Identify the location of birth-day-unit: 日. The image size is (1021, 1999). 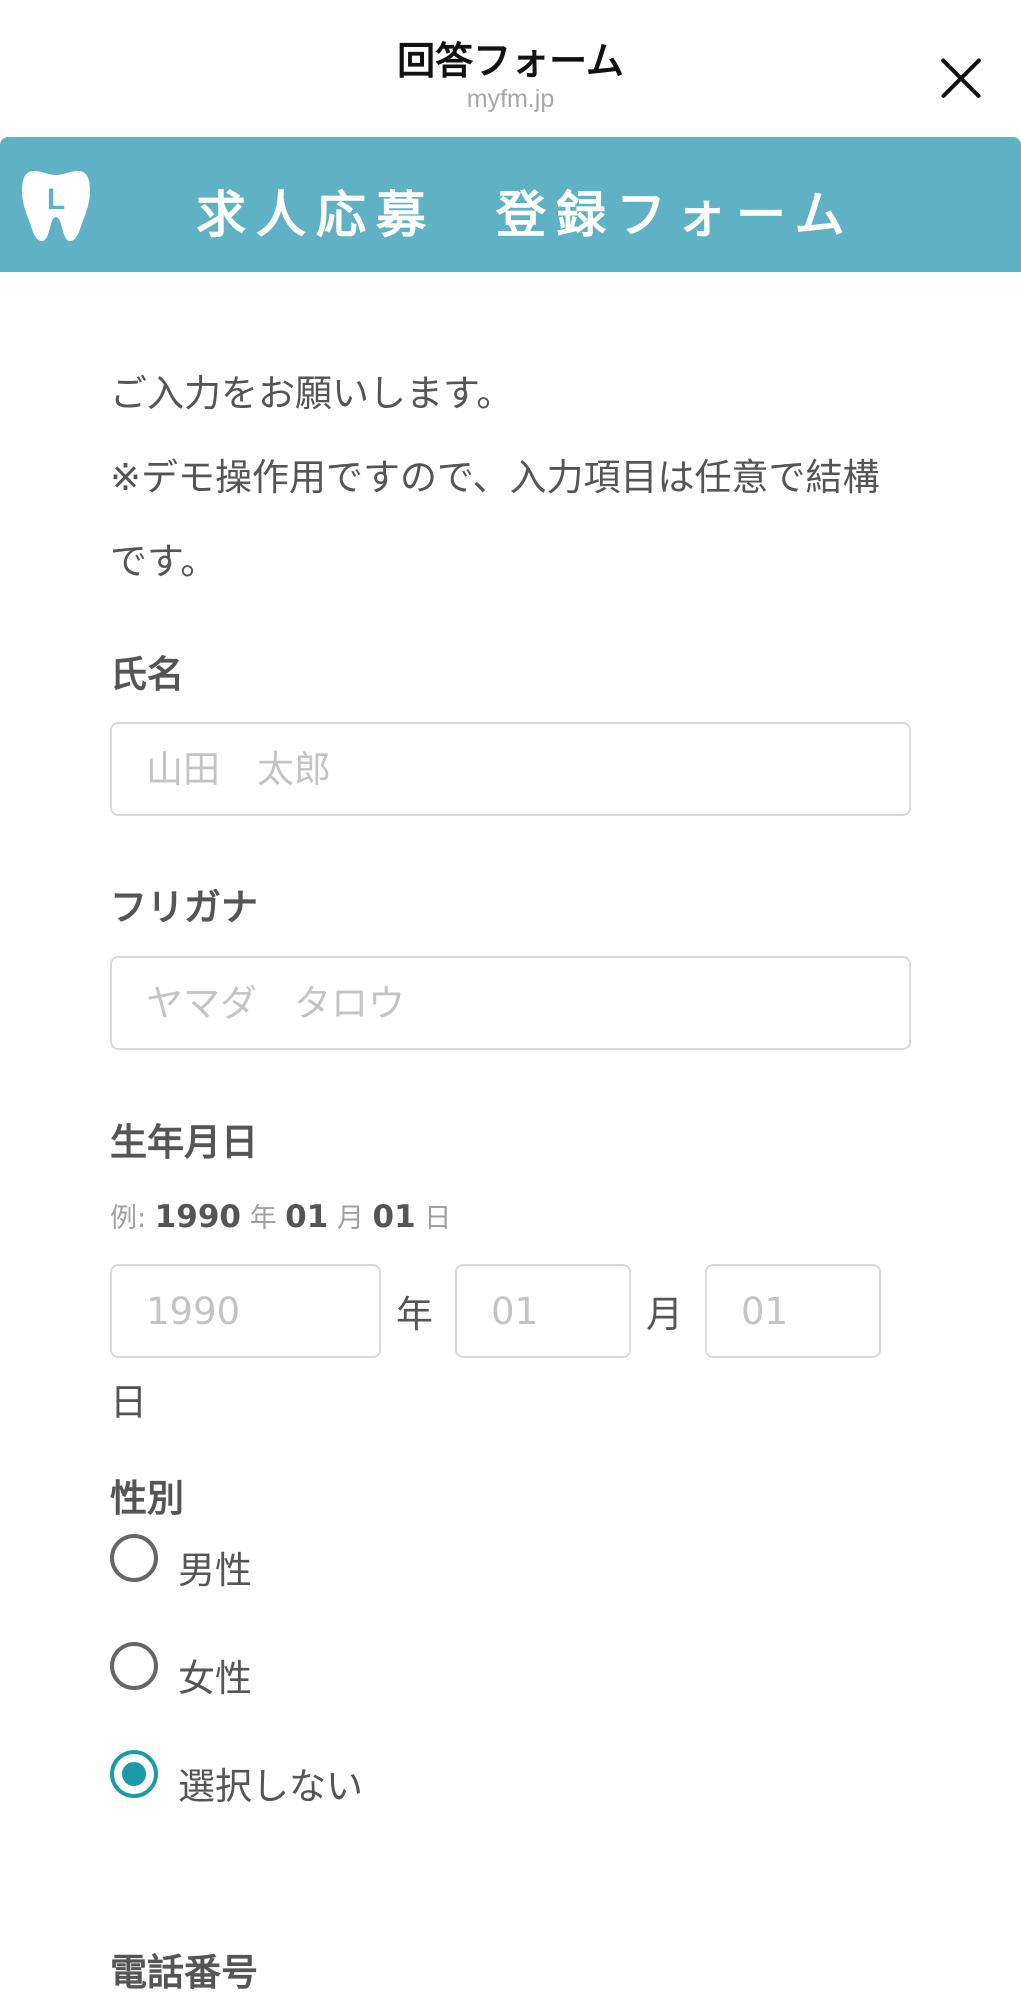
(128, 1402).